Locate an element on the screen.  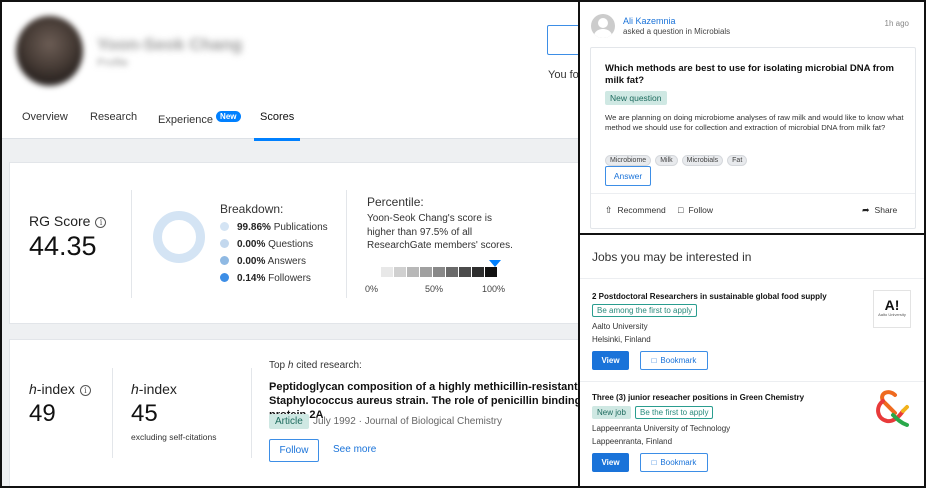
top-cited-label: Top h cited research: is located at coordinates (315, 365).